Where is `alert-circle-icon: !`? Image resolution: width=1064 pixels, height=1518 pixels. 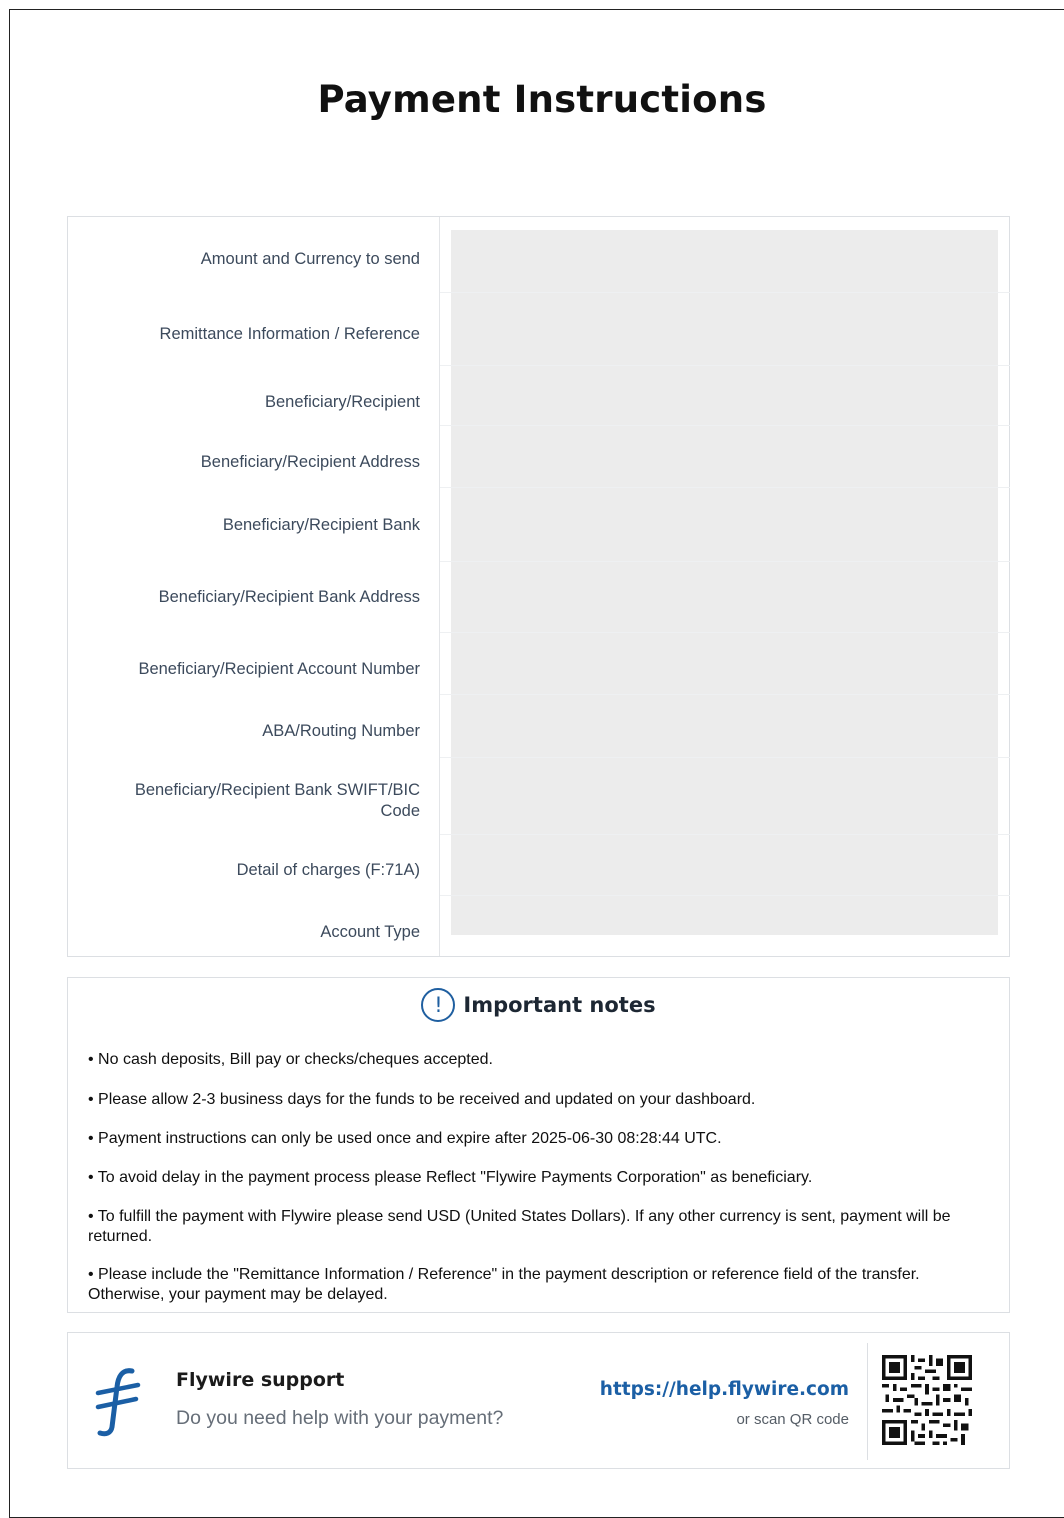
alert-circle-icon: ! is located at coordinates (438, 1005).